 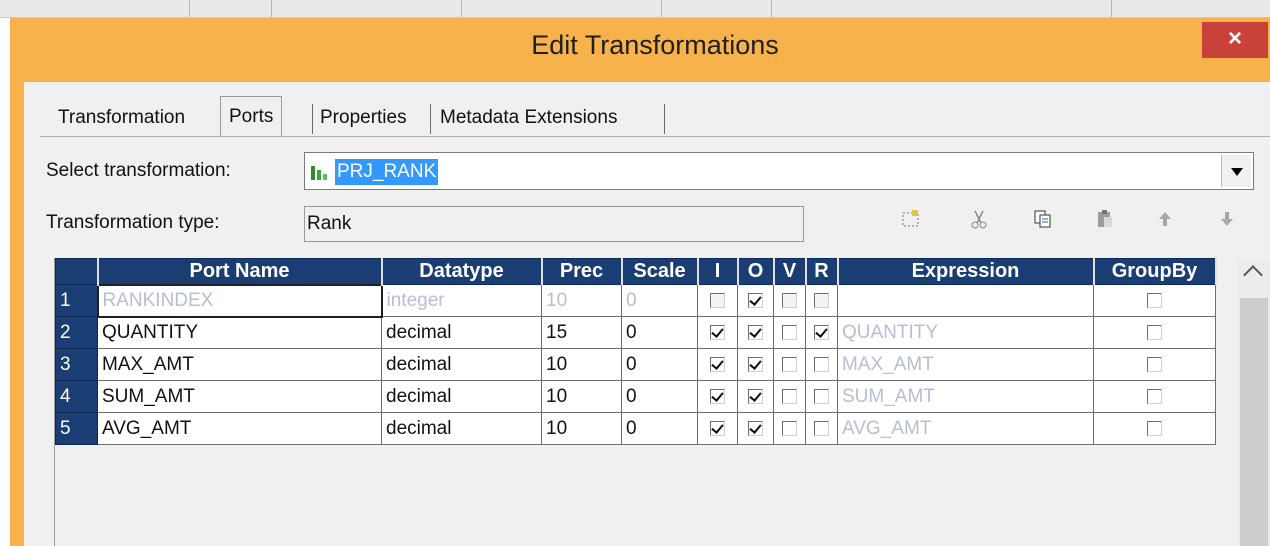 What do you see at coordinates (363, 117) in the screenshot?
I see `tab-properties: Properties` at bounding box center [363, 117].